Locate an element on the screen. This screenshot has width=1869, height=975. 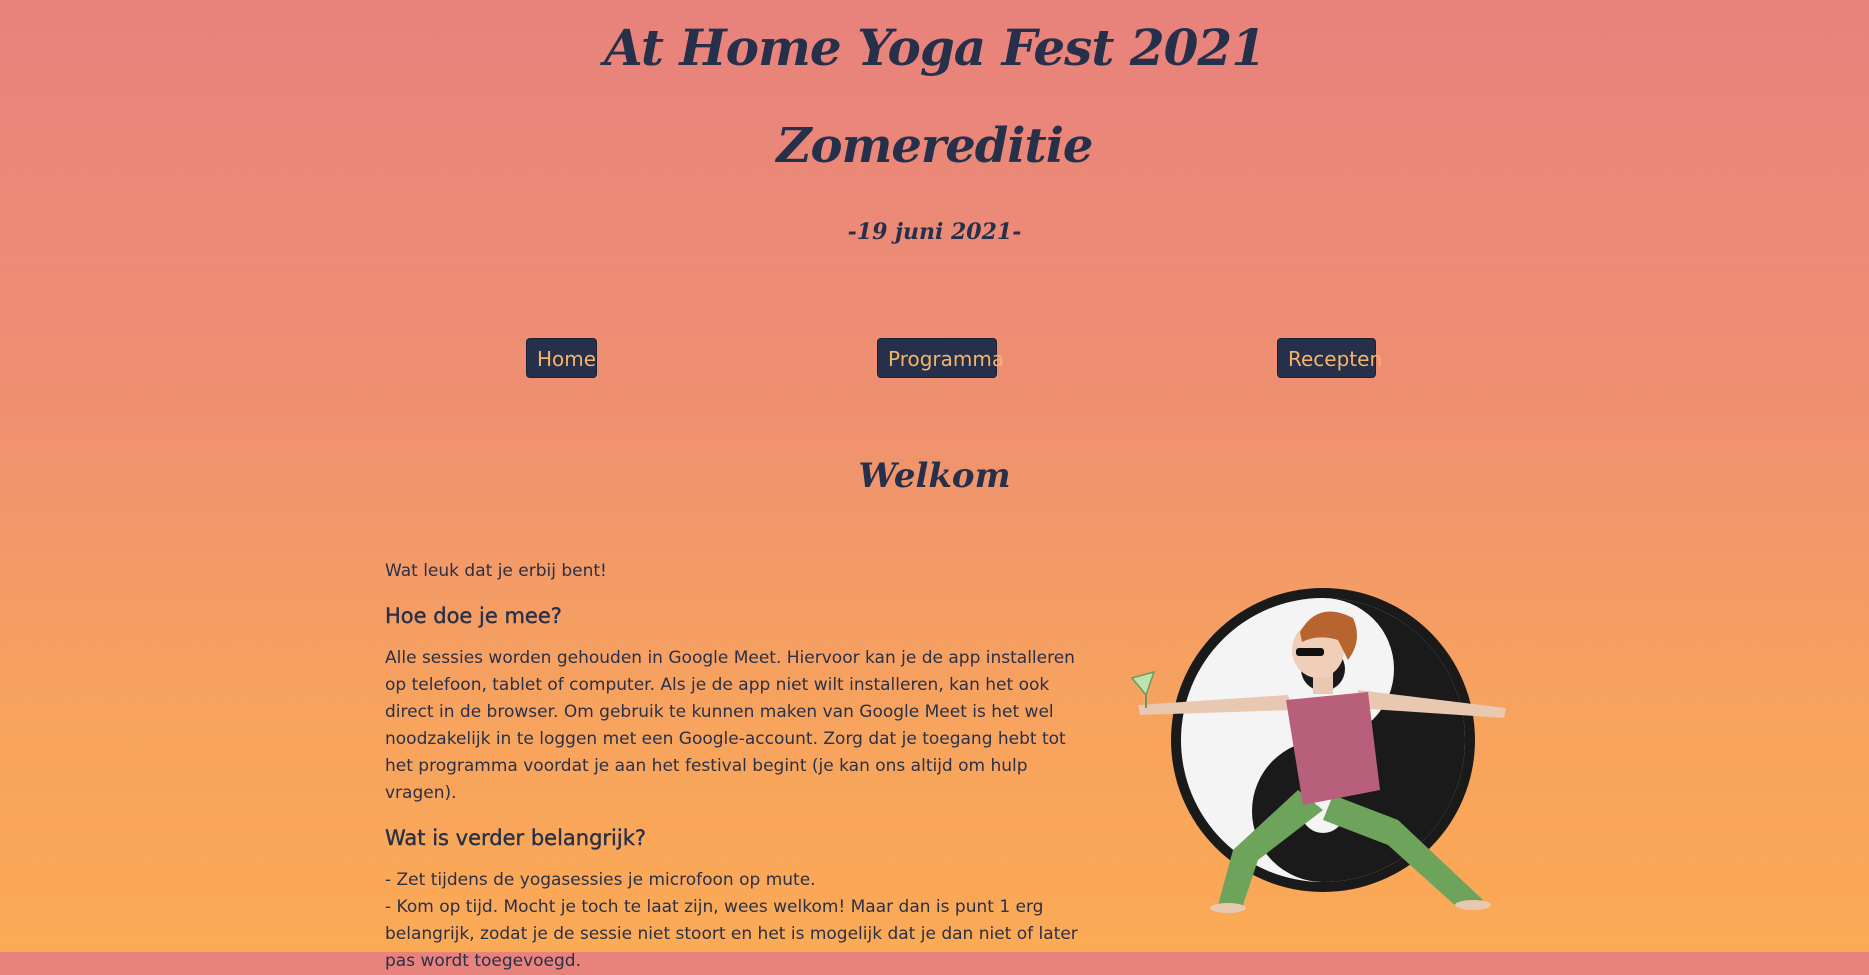
welcome-heading: Welkom is located at coordinates (934, 476).